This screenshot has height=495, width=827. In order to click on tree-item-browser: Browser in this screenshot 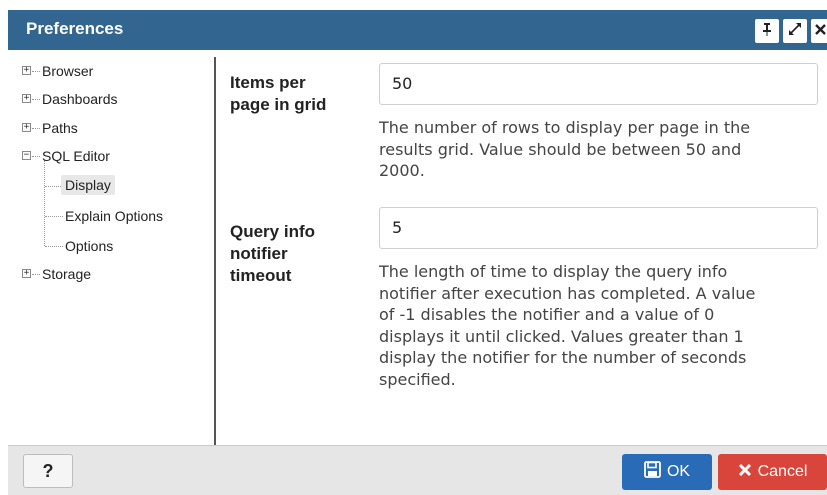, I will do `click(67, 71)`.